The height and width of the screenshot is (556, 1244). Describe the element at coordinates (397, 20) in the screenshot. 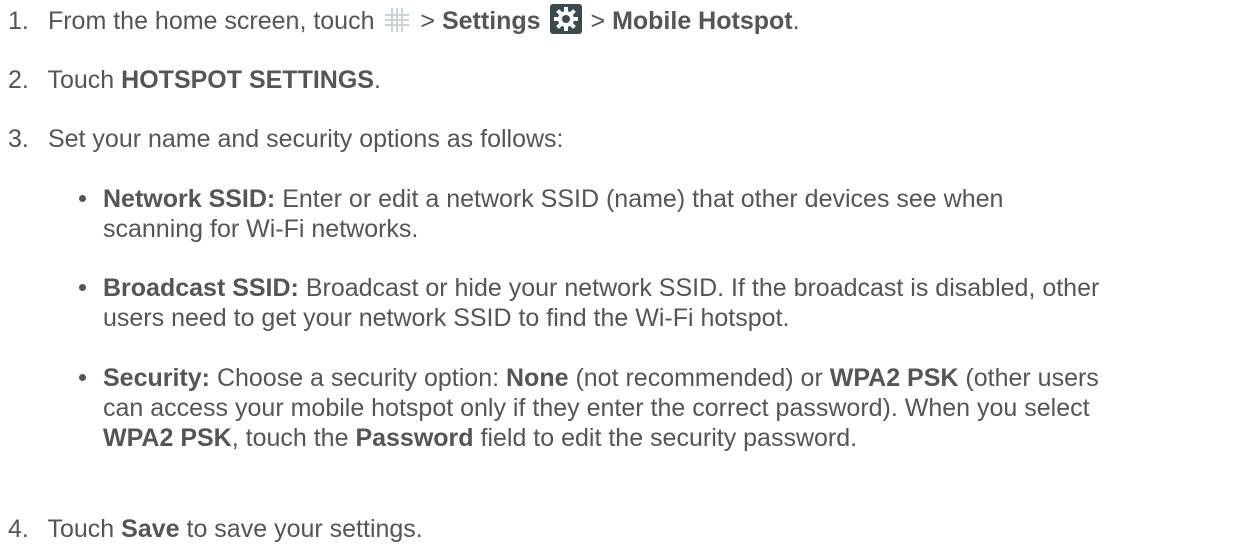

I see `apps-grid-icon` at that location.